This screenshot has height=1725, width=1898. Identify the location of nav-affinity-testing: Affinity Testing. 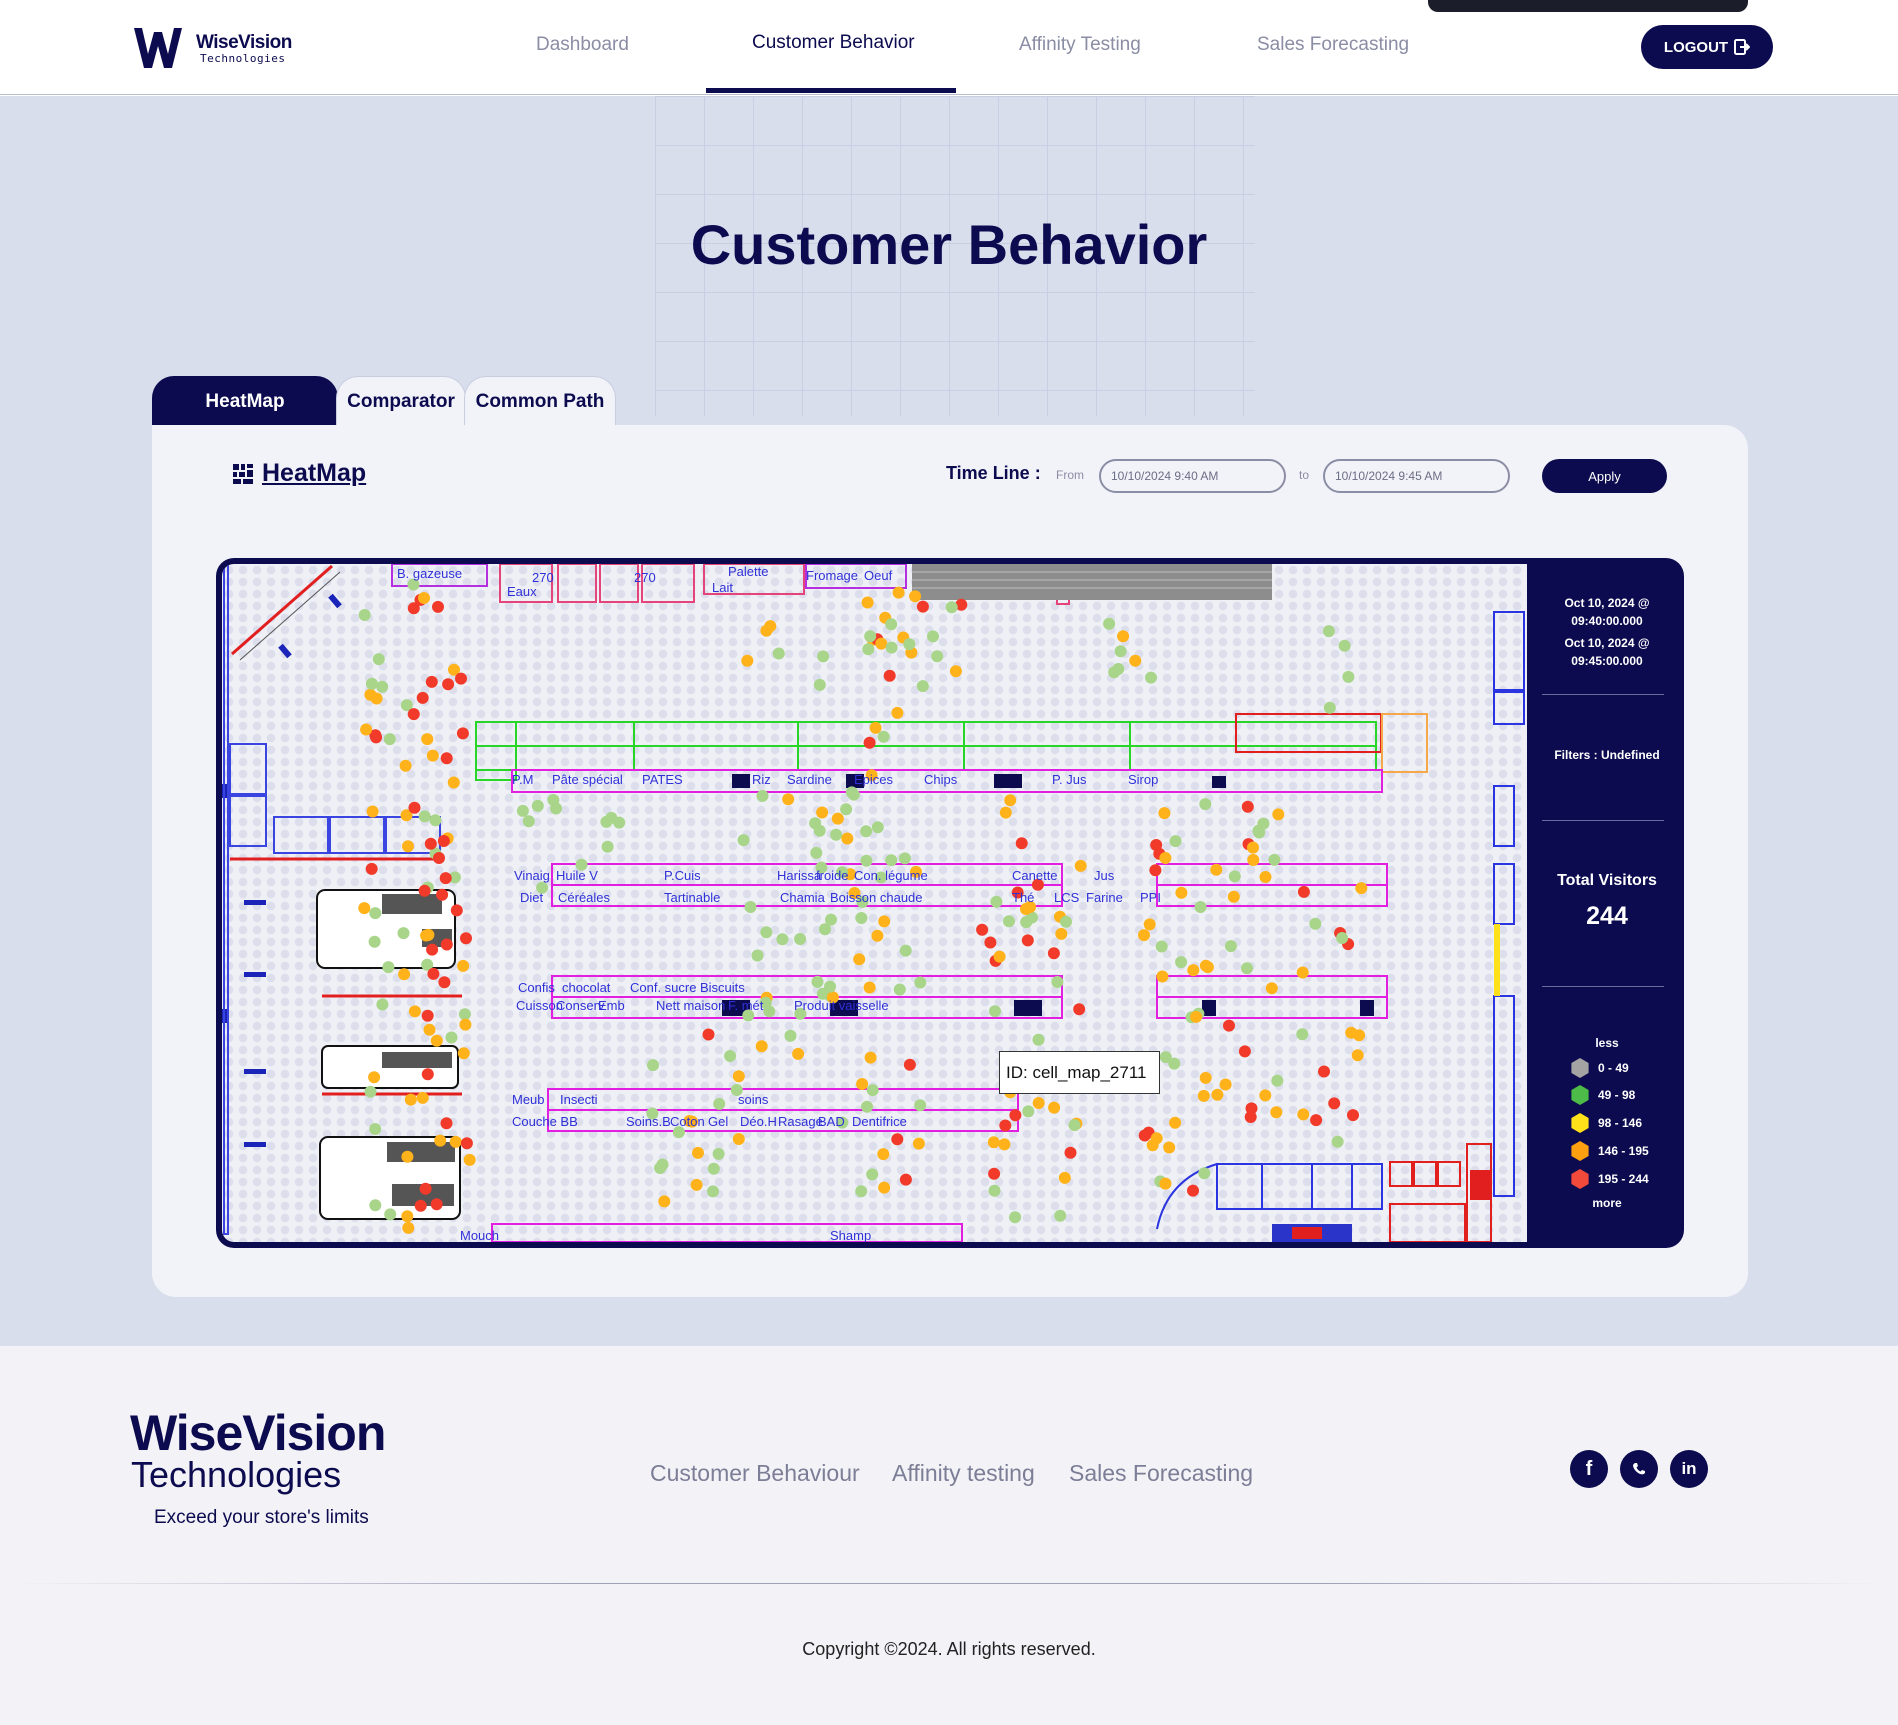
(1080, 45).